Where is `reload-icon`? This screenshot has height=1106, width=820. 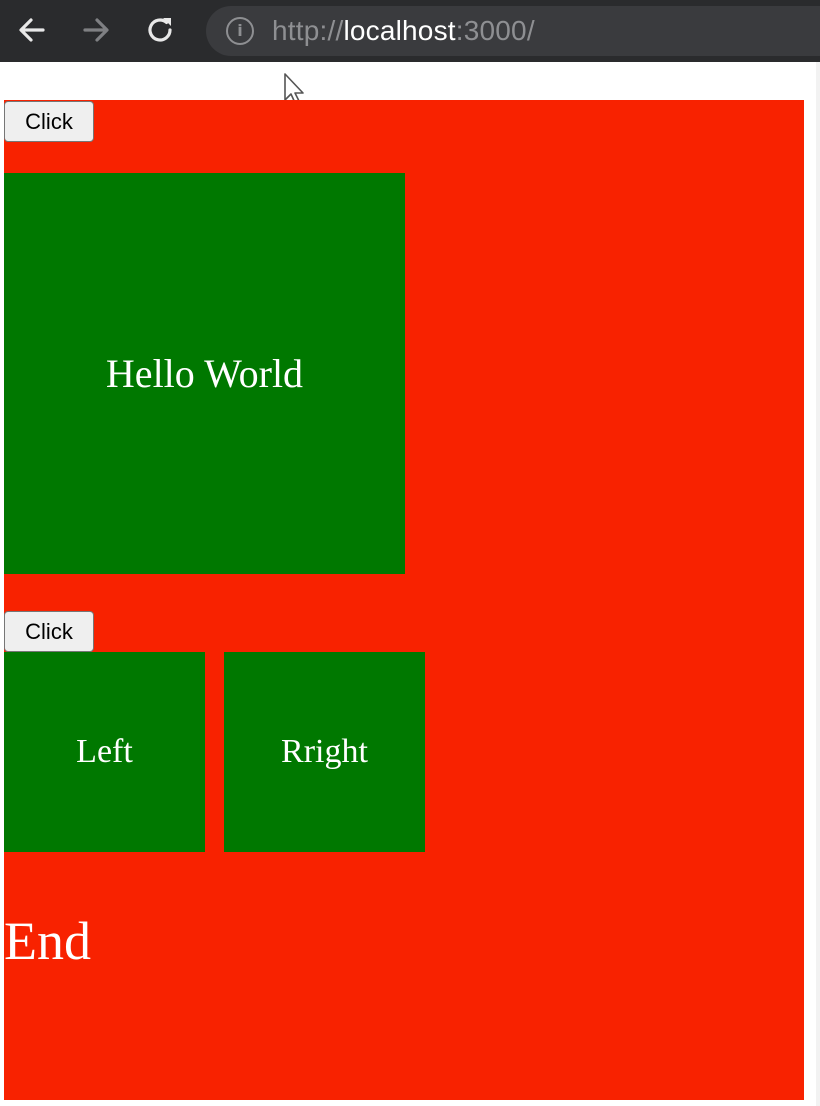
reload-icon is located at coordinates (160, 30).